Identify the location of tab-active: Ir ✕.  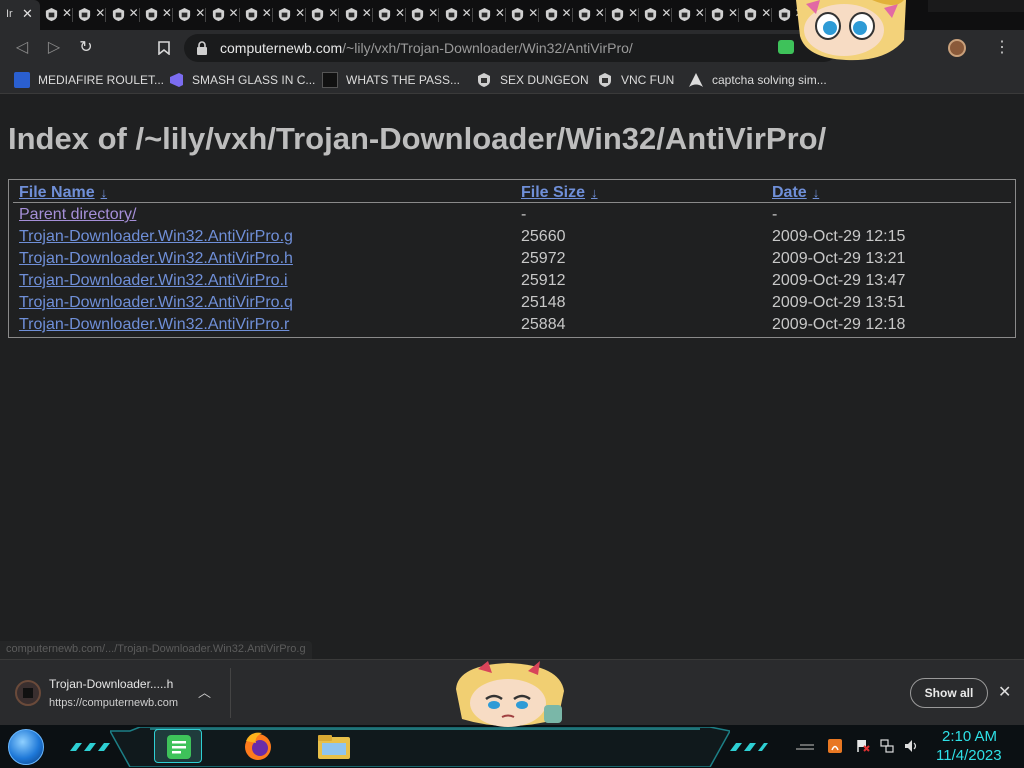
(20, 15).